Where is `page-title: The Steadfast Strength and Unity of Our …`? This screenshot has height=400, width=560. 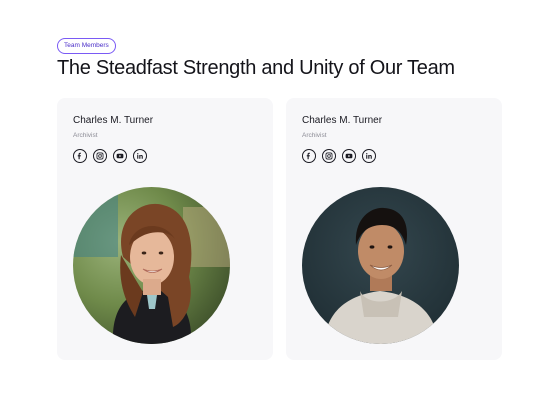
page-title: The Steadfast Strength and Unity of Our … is located at coordinates (256, 68).